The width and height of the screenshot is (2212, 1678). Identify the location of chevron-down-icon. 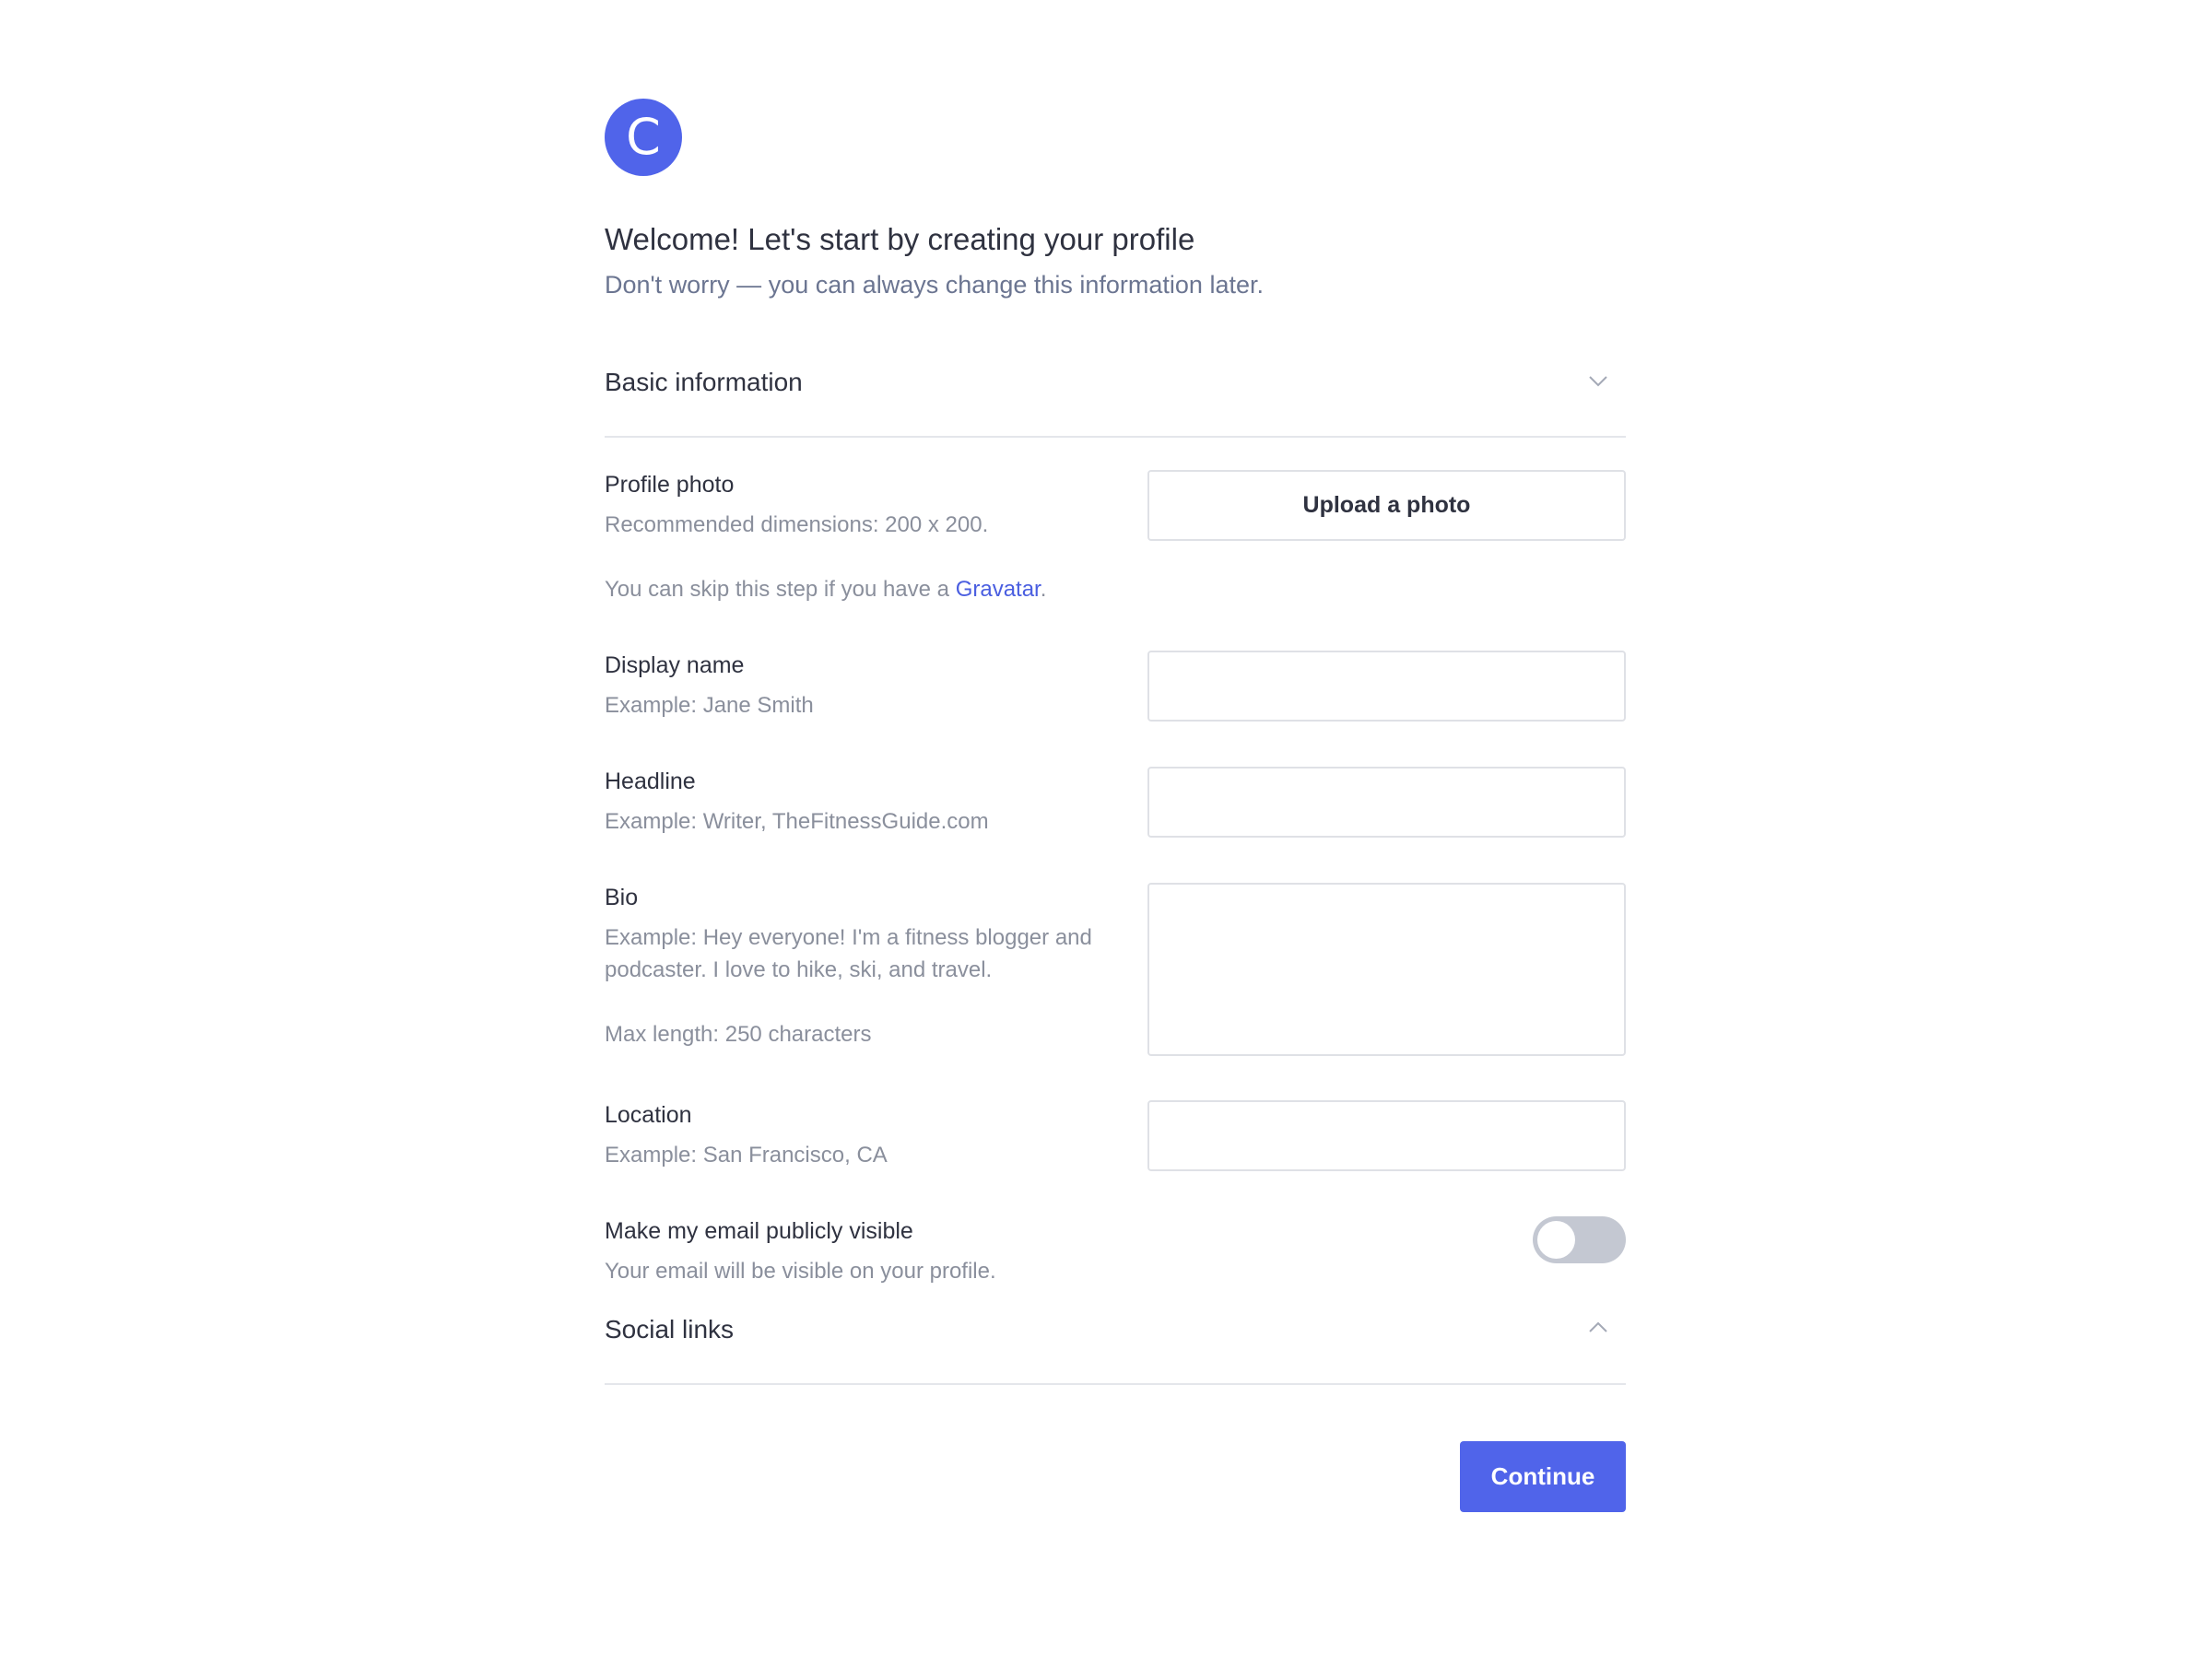
(1598, 381).